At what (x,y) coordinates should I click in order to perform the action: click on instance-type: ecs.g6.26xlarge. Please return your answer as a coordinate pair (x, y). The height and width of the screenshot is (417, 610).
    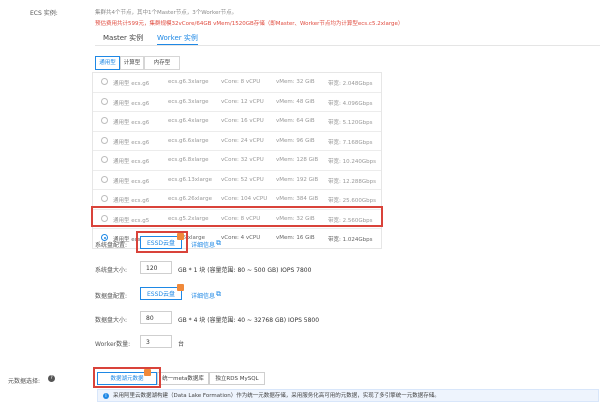
    Looking at the image, I should click on (190, 199).